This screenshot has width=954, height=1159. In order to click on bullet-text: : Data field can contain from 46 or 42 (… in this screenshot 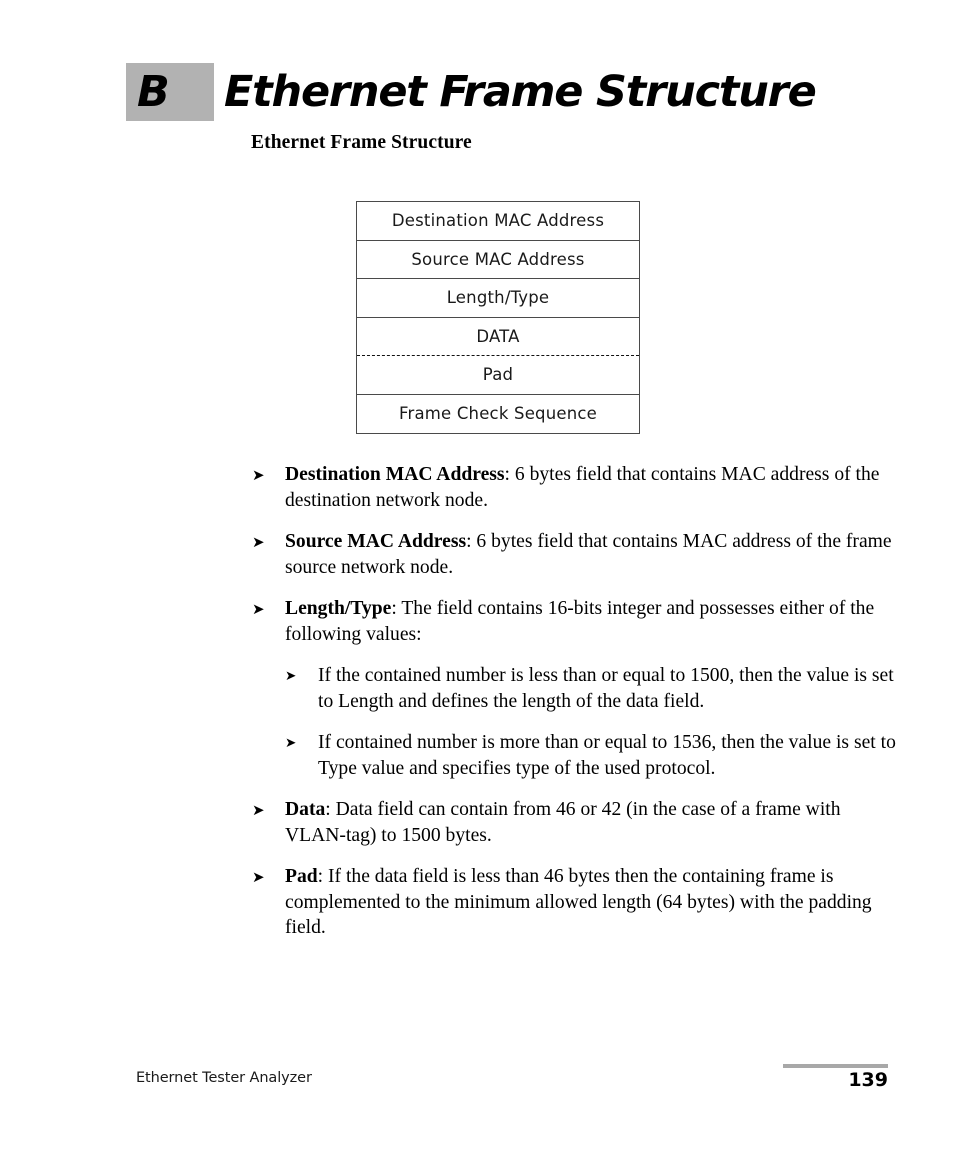, I will do `click(563, 822)`.